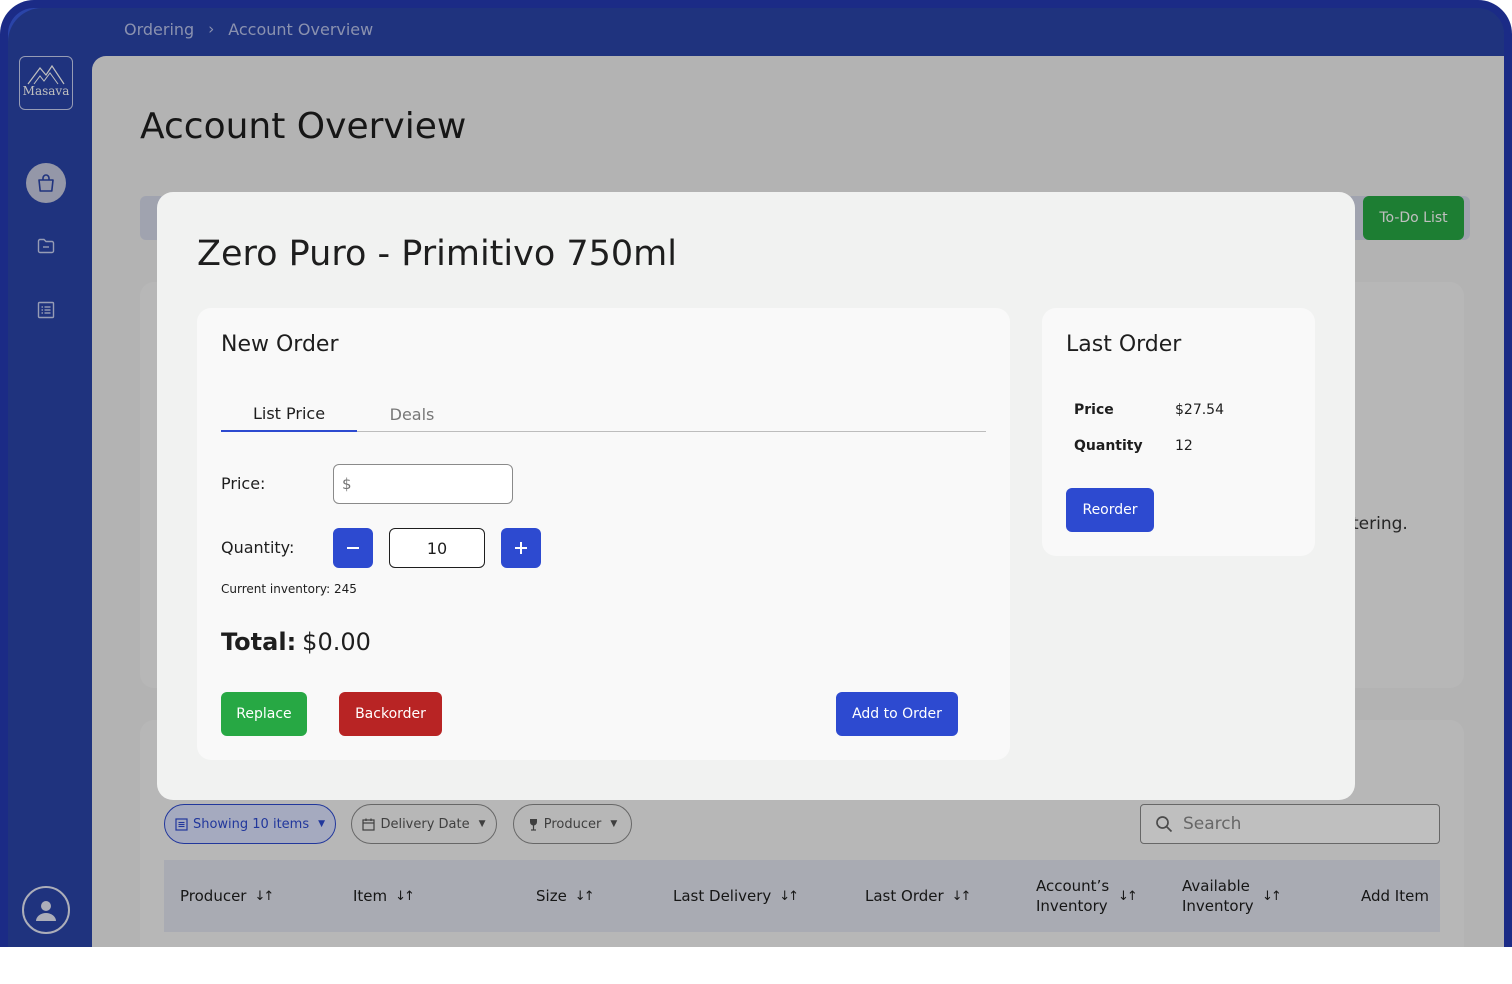 This screenshot has width=1512, height=984. I want to click on increase-quantity-button, so click(521, 548).